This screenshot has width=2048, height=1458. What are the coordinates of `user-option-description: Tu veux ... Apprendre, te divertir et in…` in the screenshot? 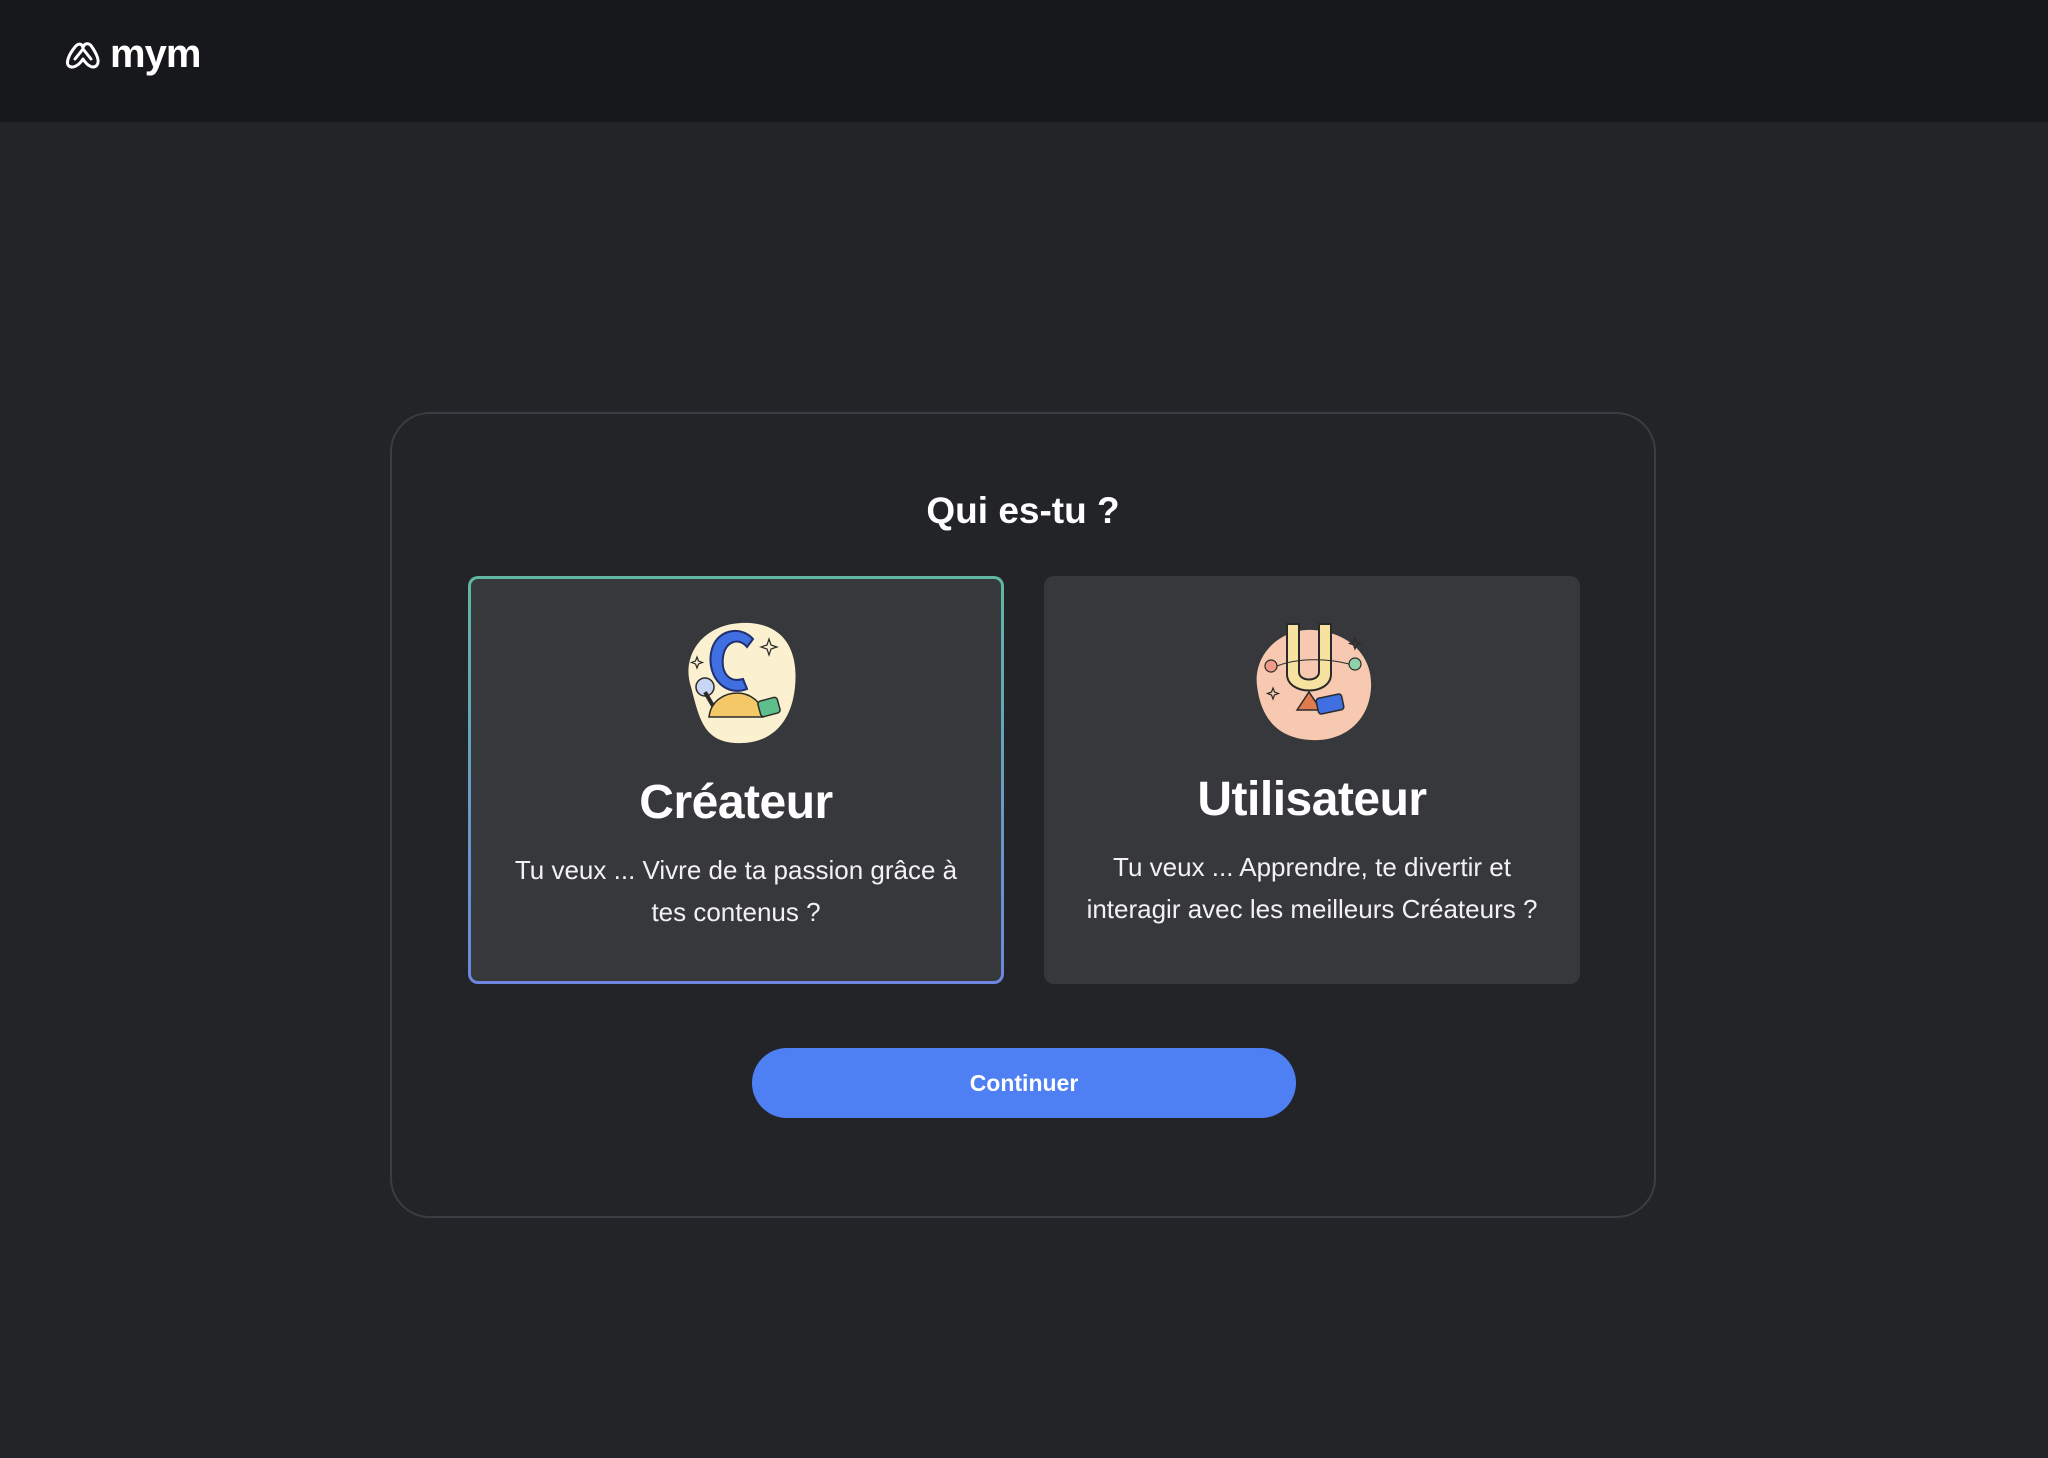 It's located at (1312, 888).